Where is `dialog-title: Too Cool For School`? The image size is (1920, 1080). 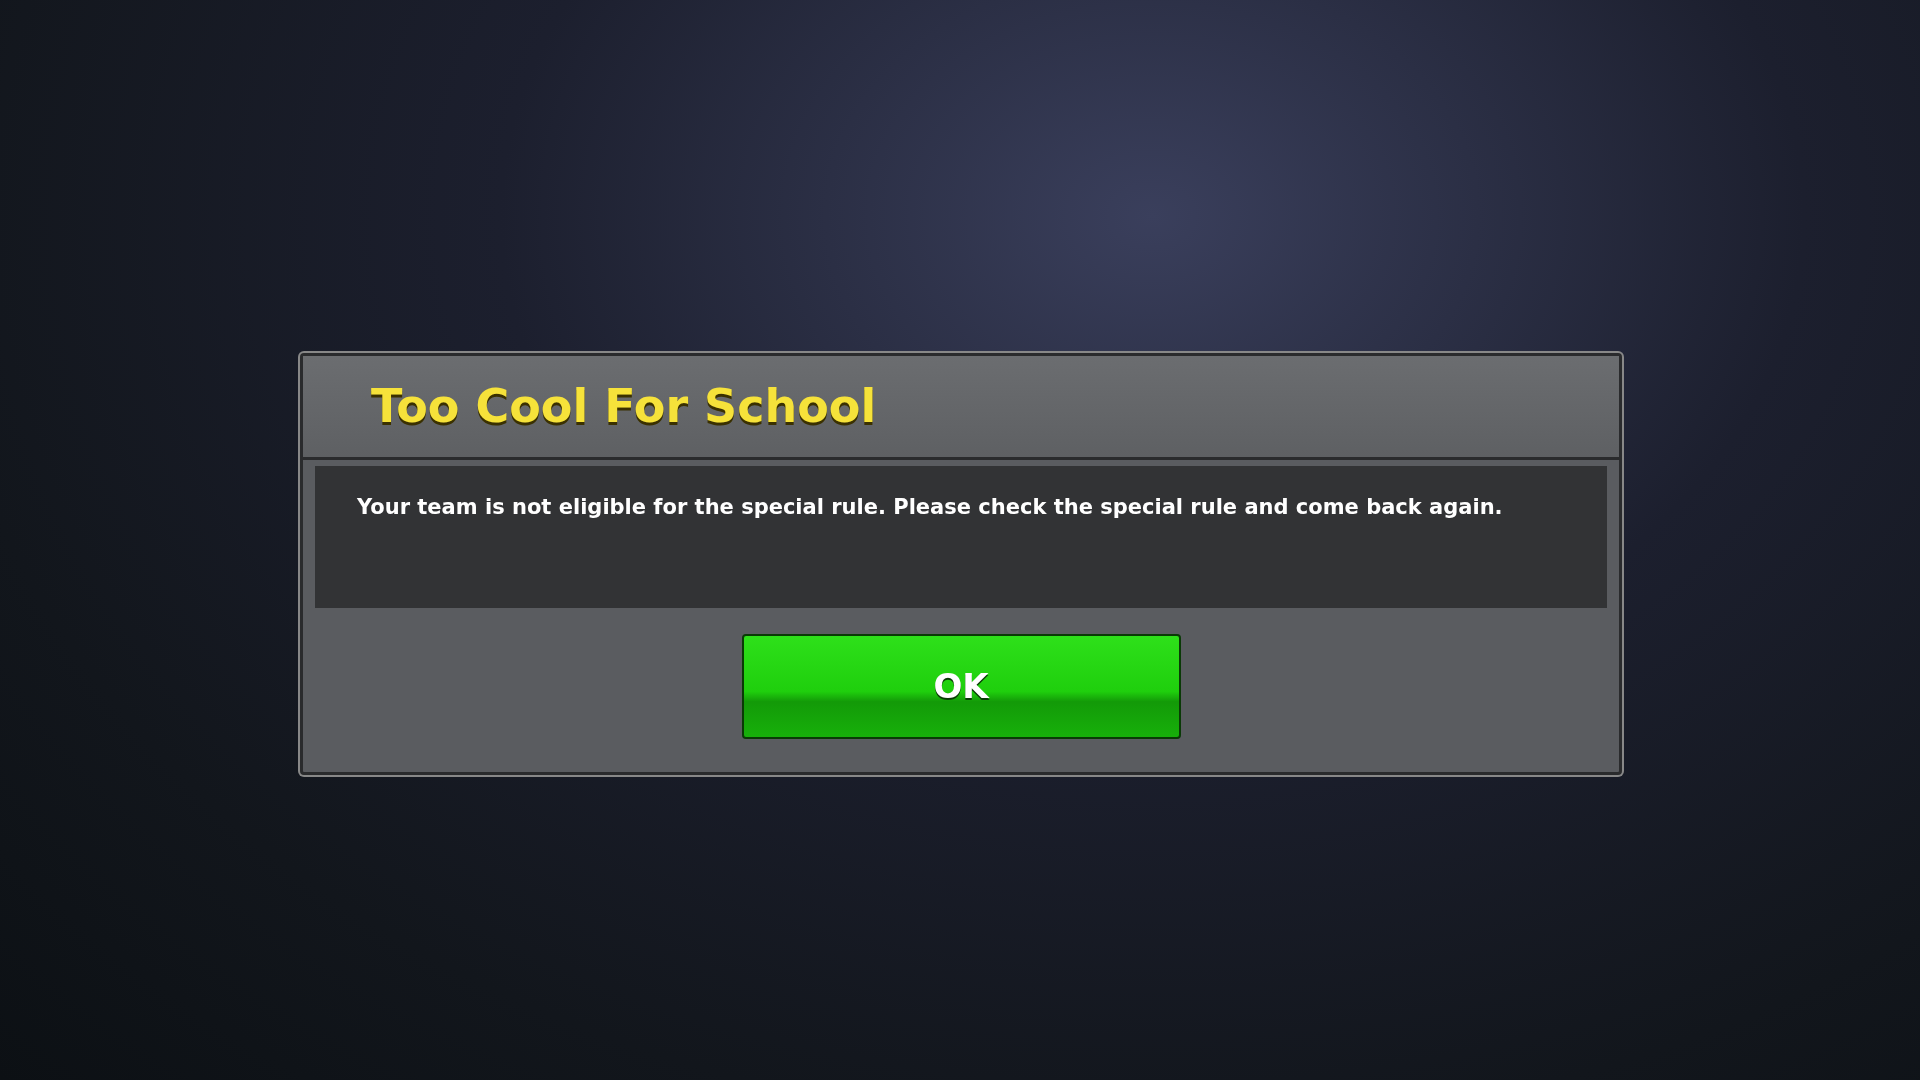 dialog-title: Too Cool For School is located at coordinates (624, 406).